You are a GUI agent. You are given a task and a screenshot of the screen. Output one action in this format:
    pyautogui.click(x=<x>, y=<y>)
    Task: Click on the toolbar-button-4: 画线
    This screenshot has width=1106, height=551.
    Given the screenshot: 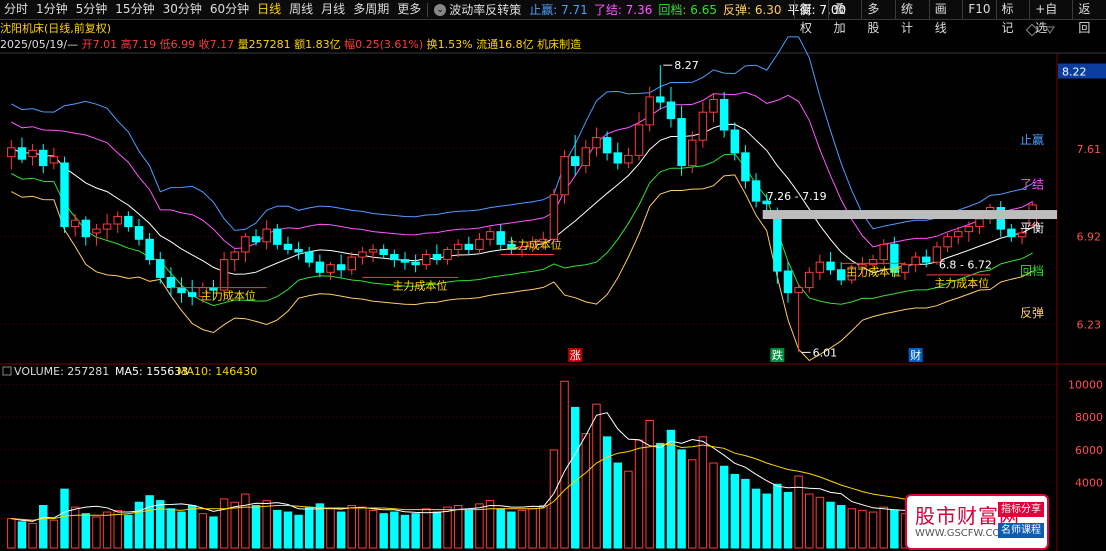 What is the action you would take?
    pyautogui.click(x=945, y=17)
    